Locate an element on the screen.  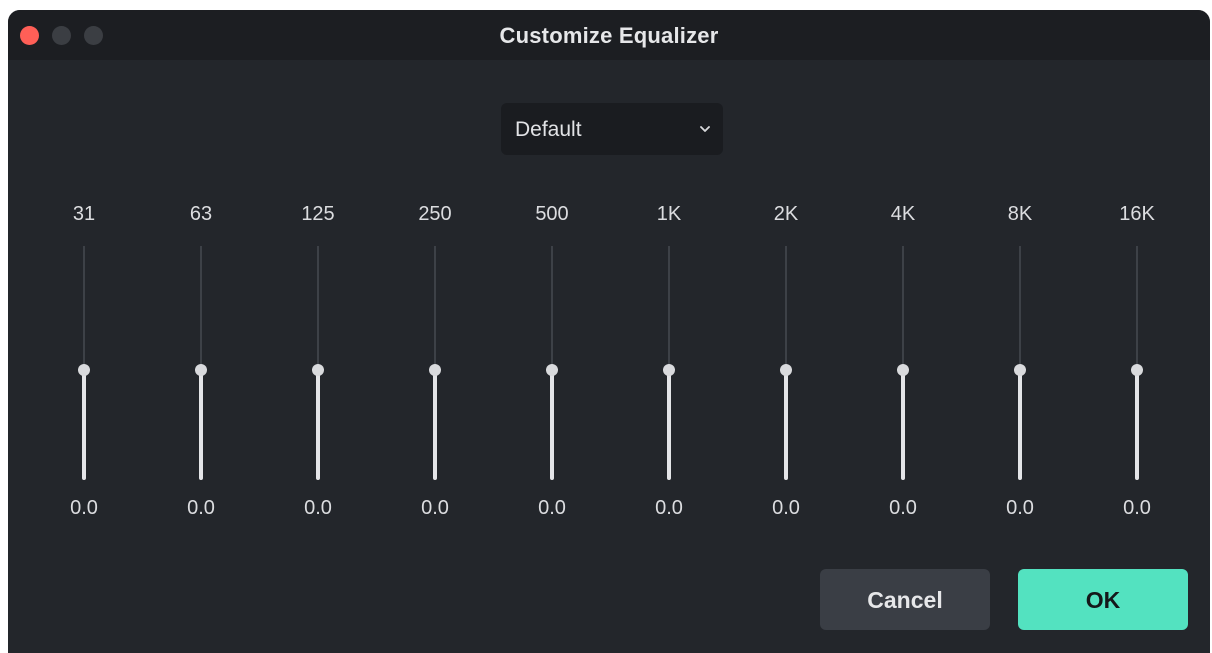
cancel-button: Cancel is located at coordinates (905, 599).